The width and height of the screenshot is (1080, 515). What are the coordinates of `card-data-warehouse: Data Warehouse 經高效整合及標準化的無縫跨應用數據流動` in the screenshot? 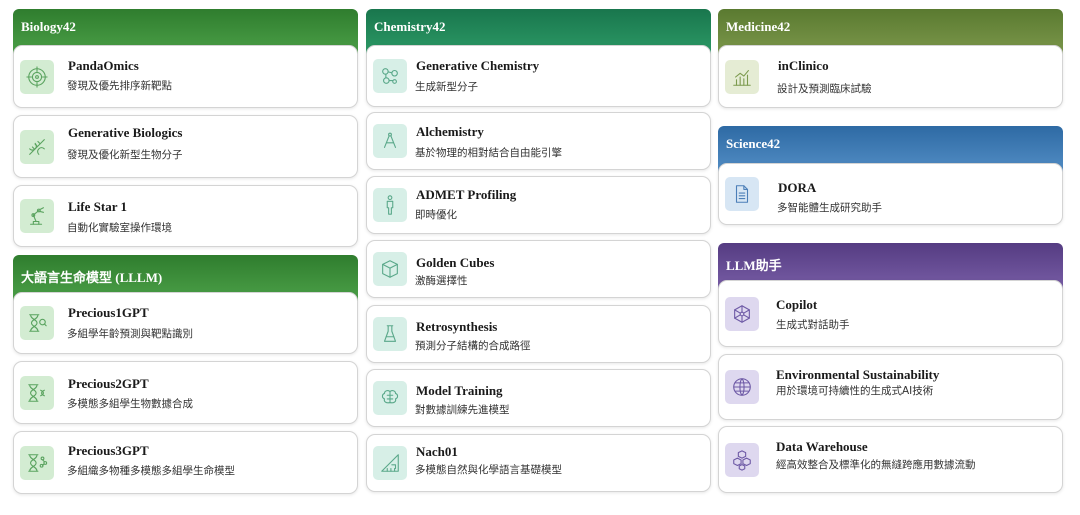 It's located at (890, 459).